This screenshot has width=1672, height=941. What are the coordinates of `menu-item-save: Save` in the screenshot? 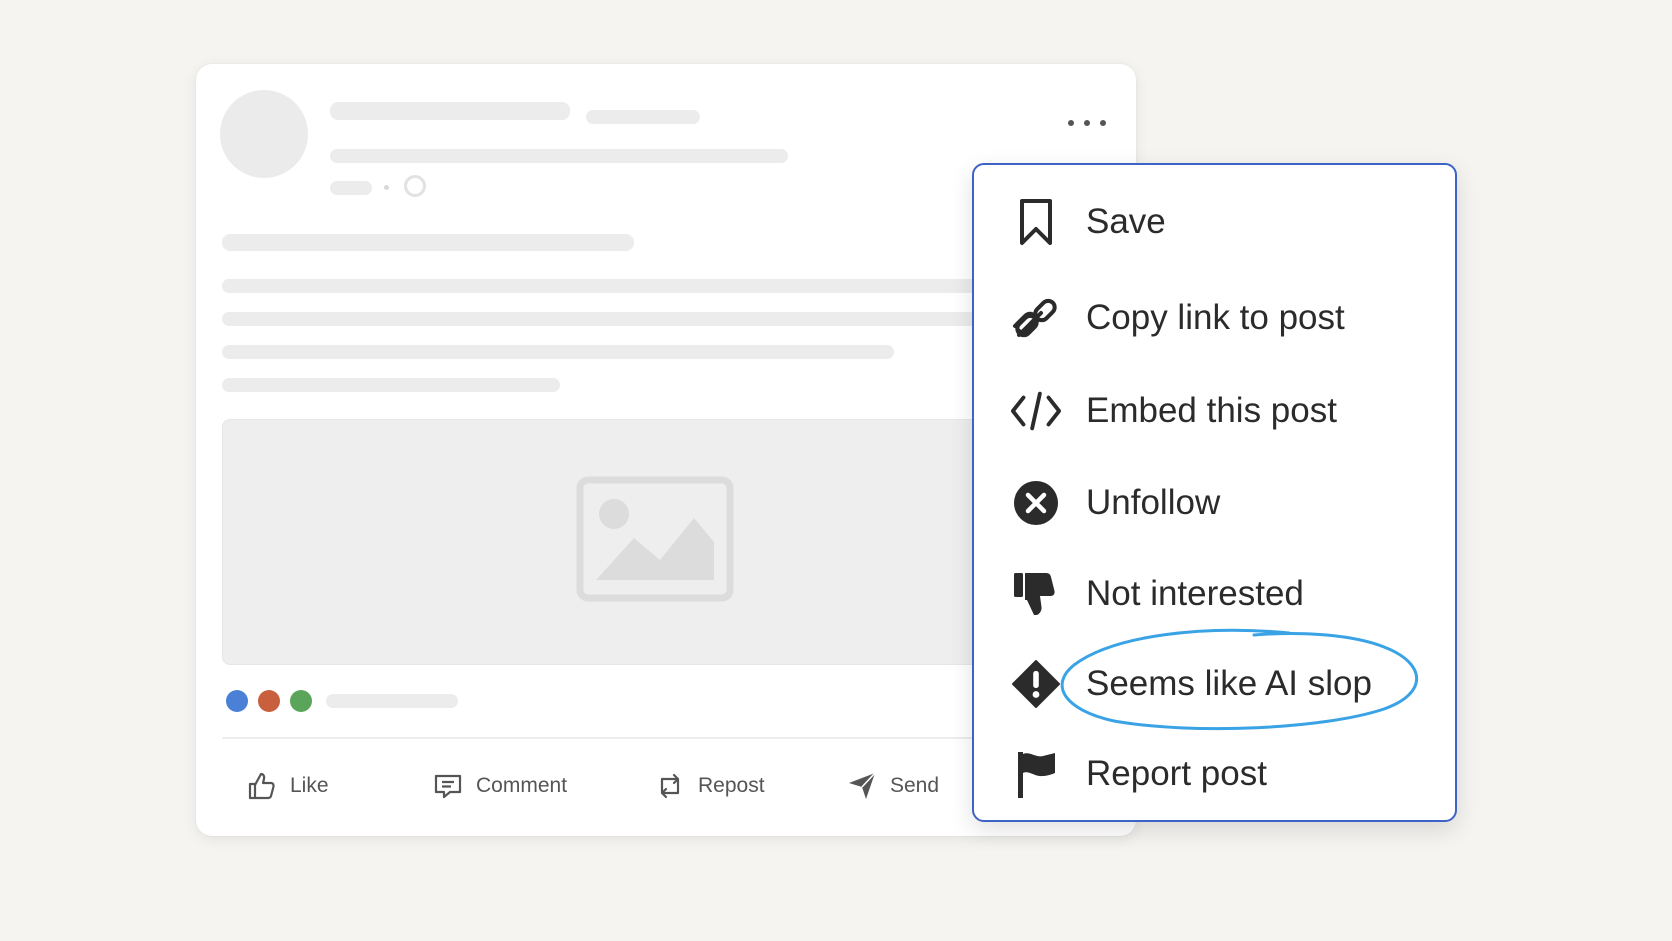 It's located at (1220, 222).